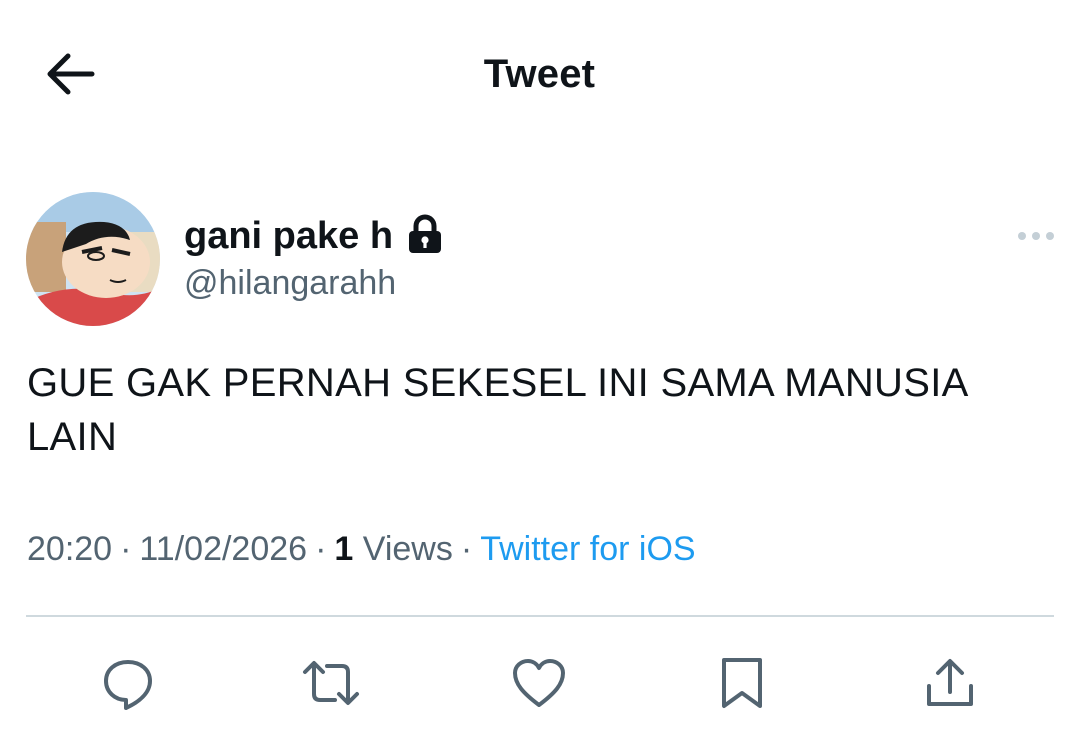 The width and height of the screenshot is (1079, 748). I want to click on bookmark-button, so click(742, 685).